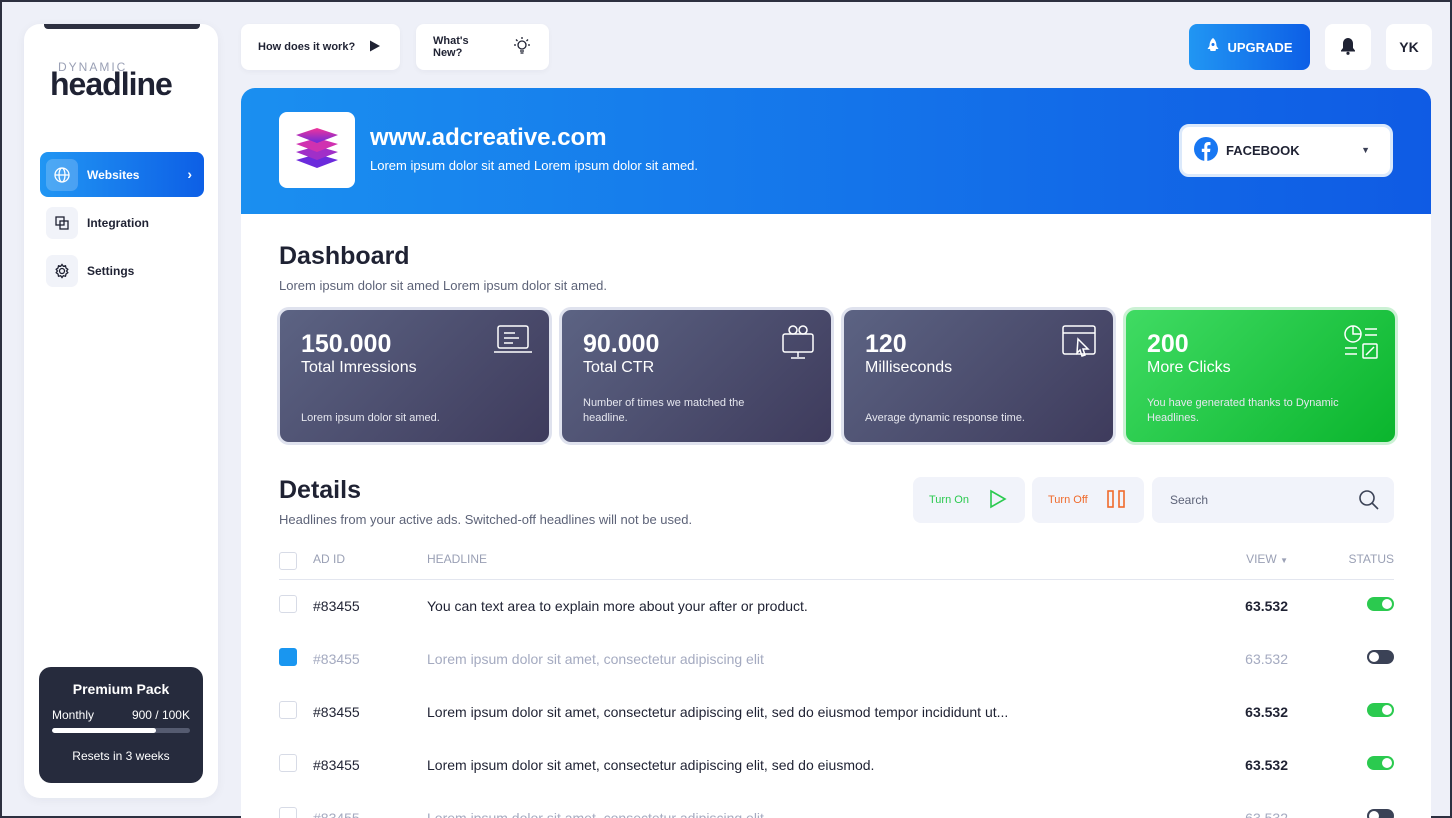 This screenshot has height=818, width=1452. Describe the element at coordinates (62, 270) in the screenshot. I see `gear-icon` at that location.